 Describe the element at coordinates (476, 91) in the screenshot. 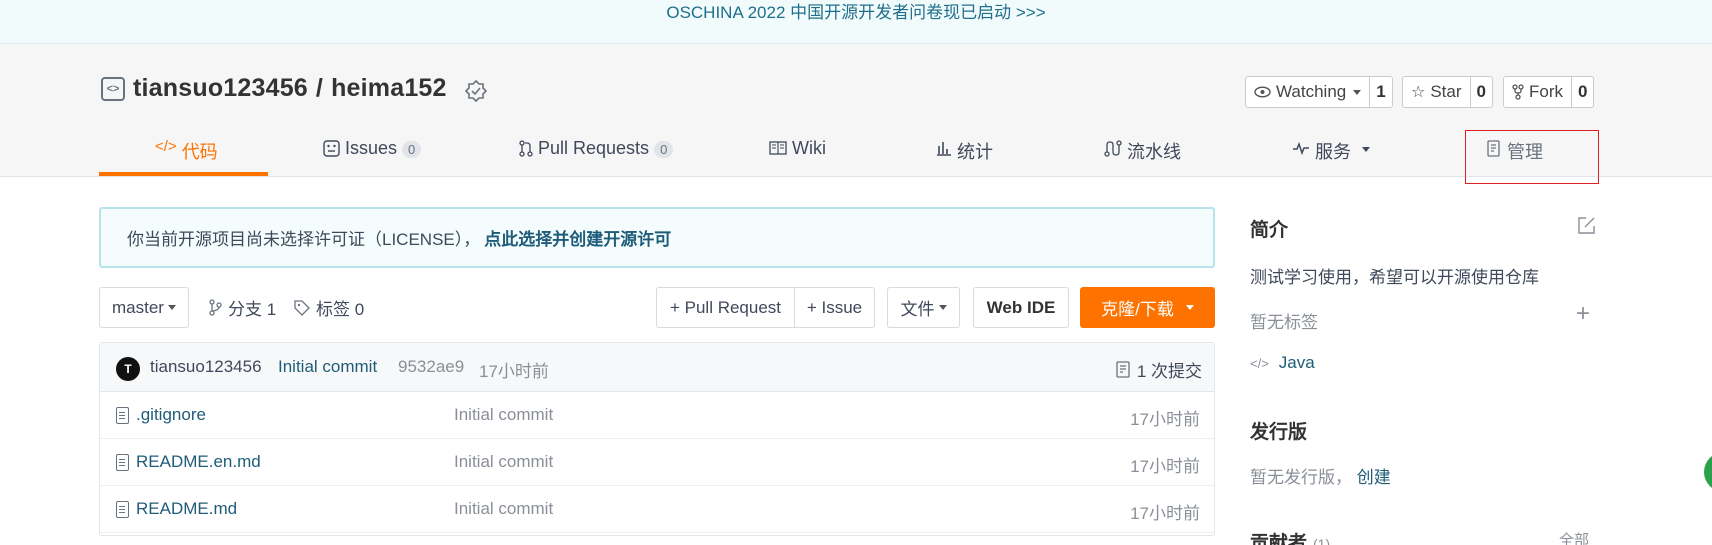

I see `badge-icon` at that location.